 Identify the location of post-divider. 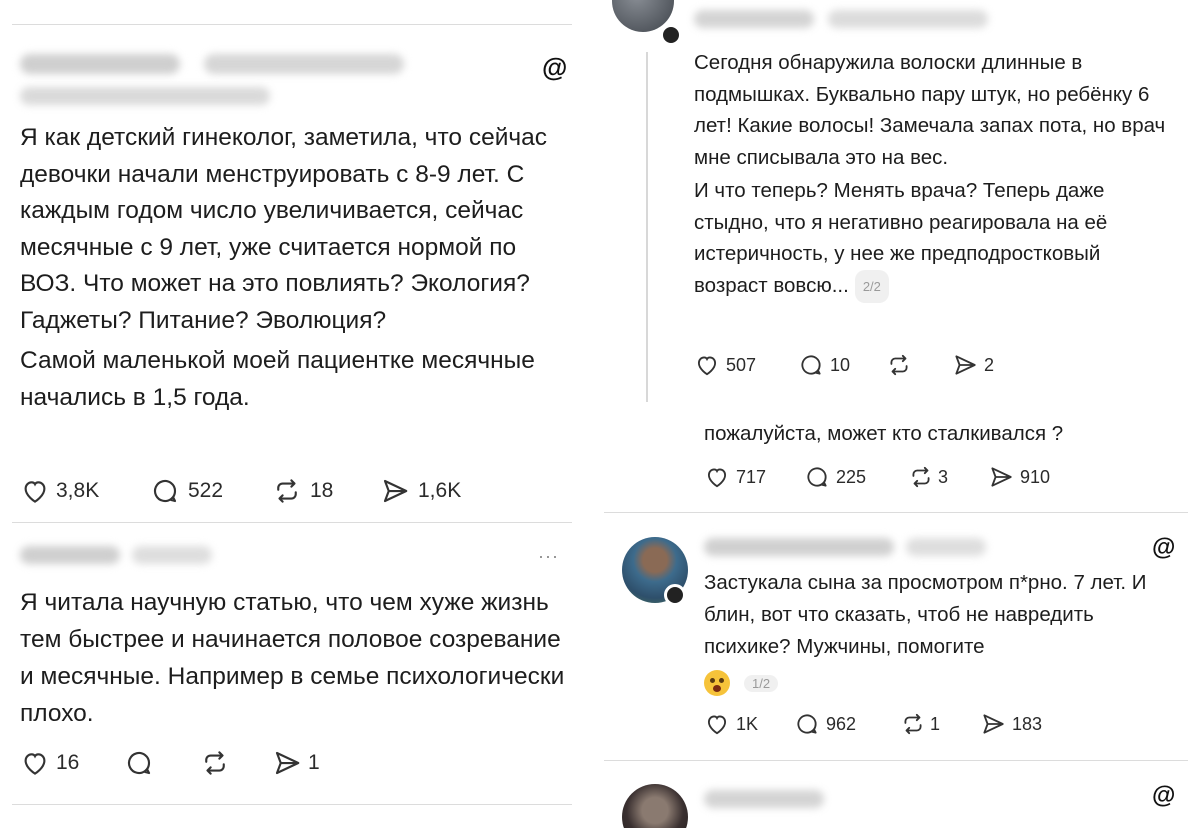
(292, 522).